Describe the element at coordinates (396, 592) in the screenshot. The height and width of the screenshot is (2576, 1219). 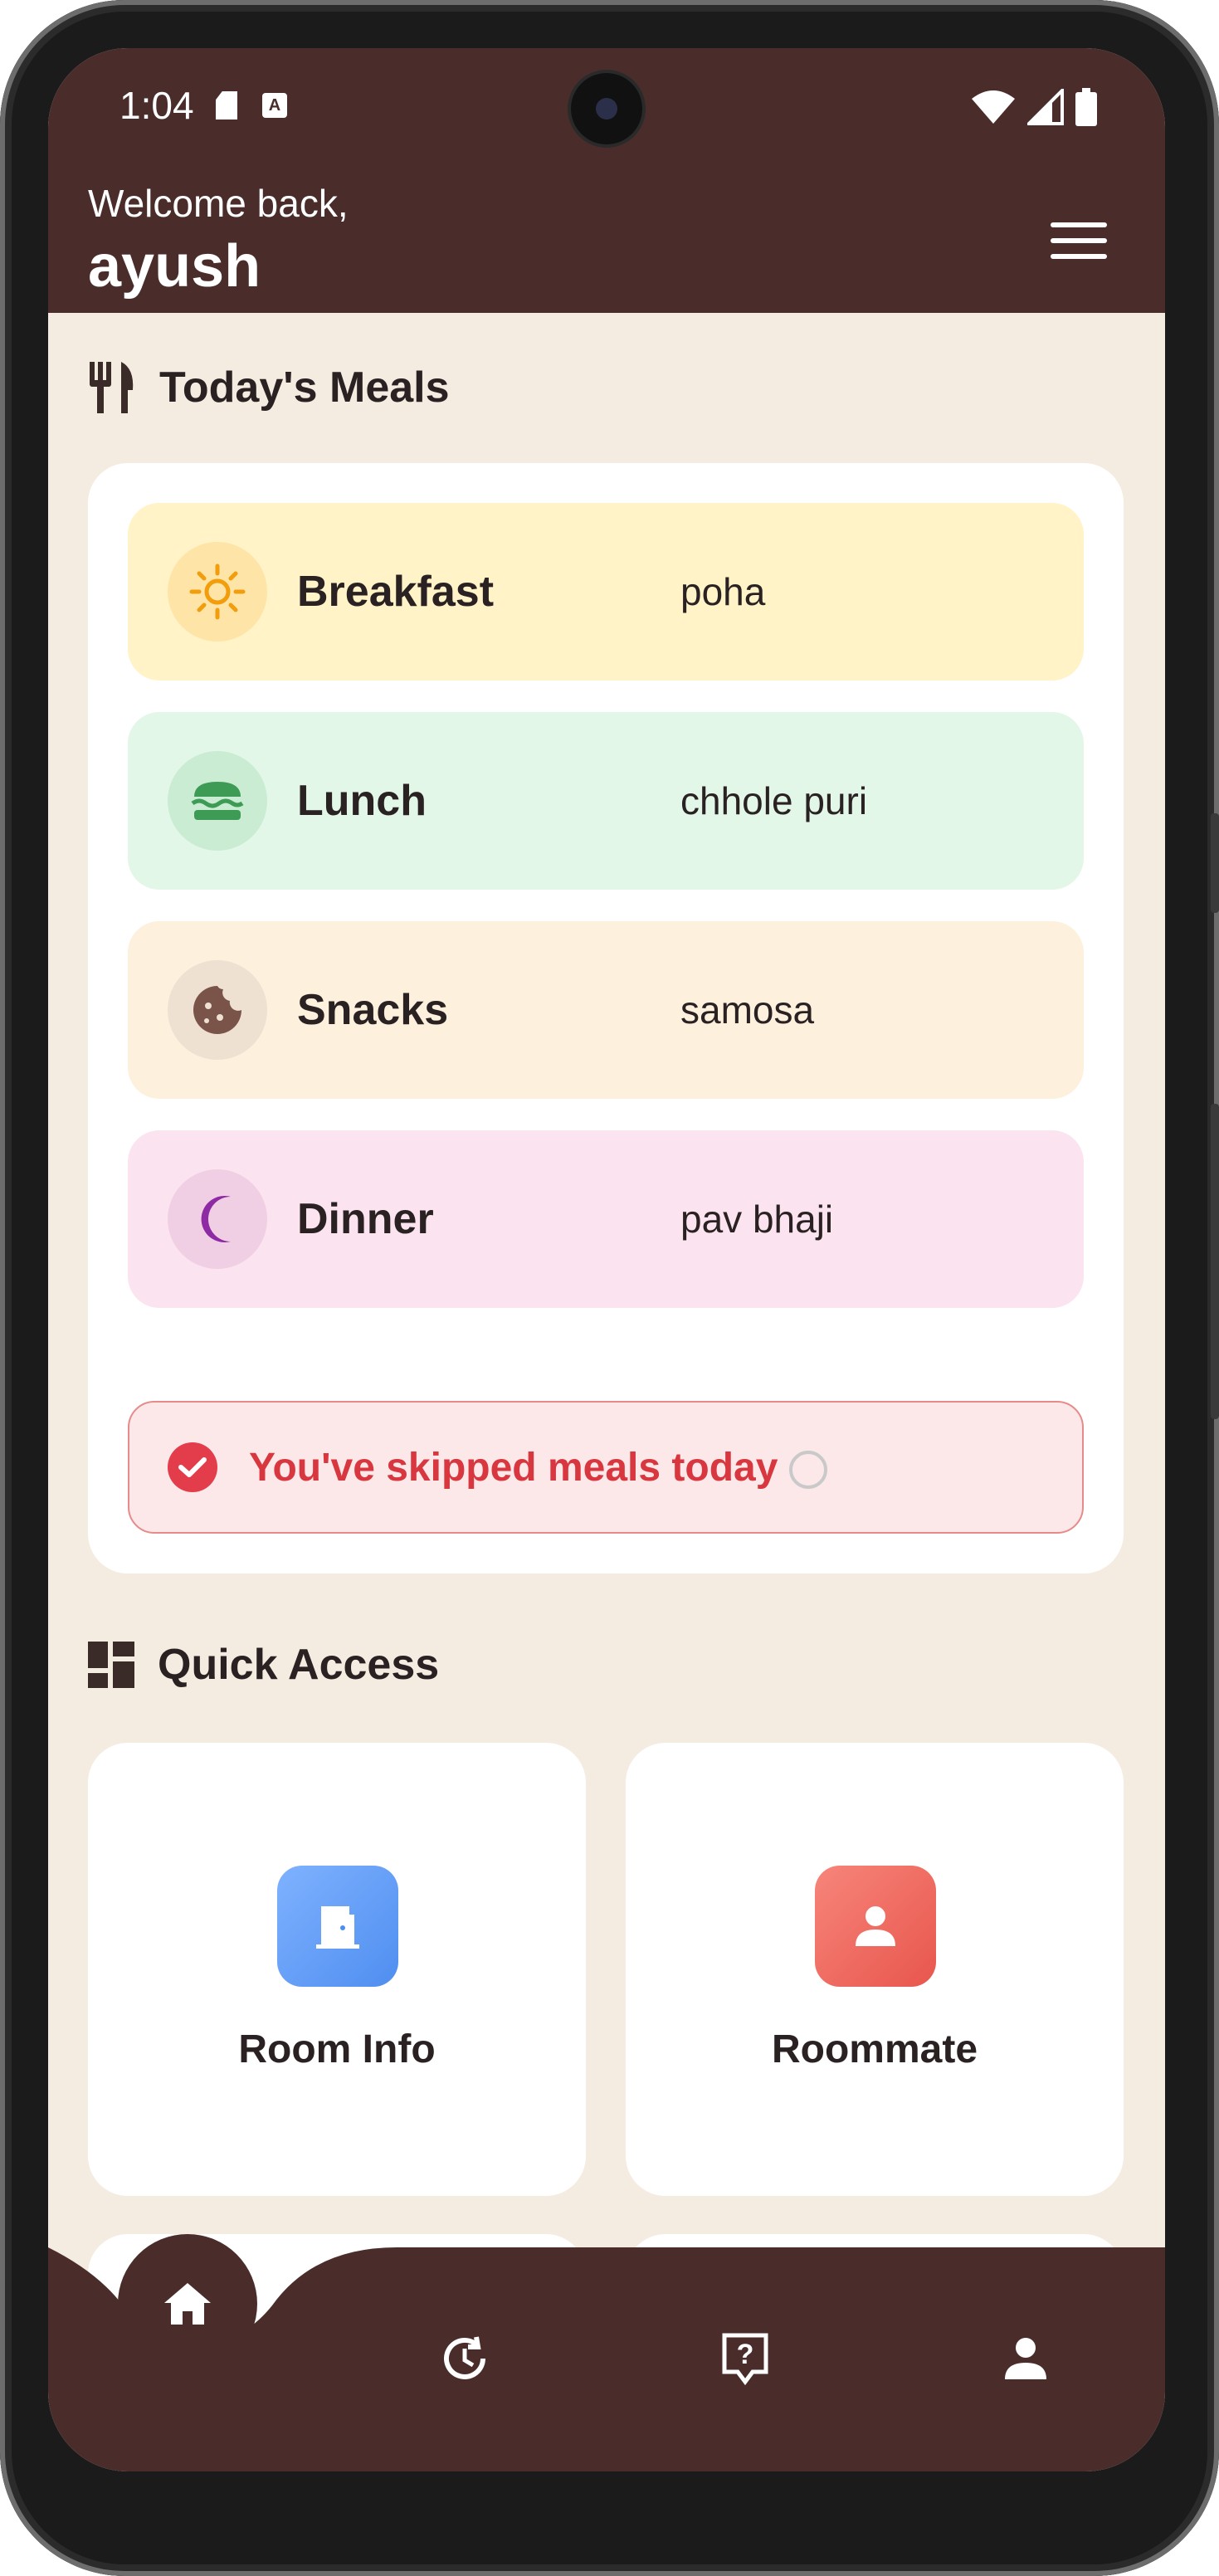
I see `meal-name: Breakfast` at that location.